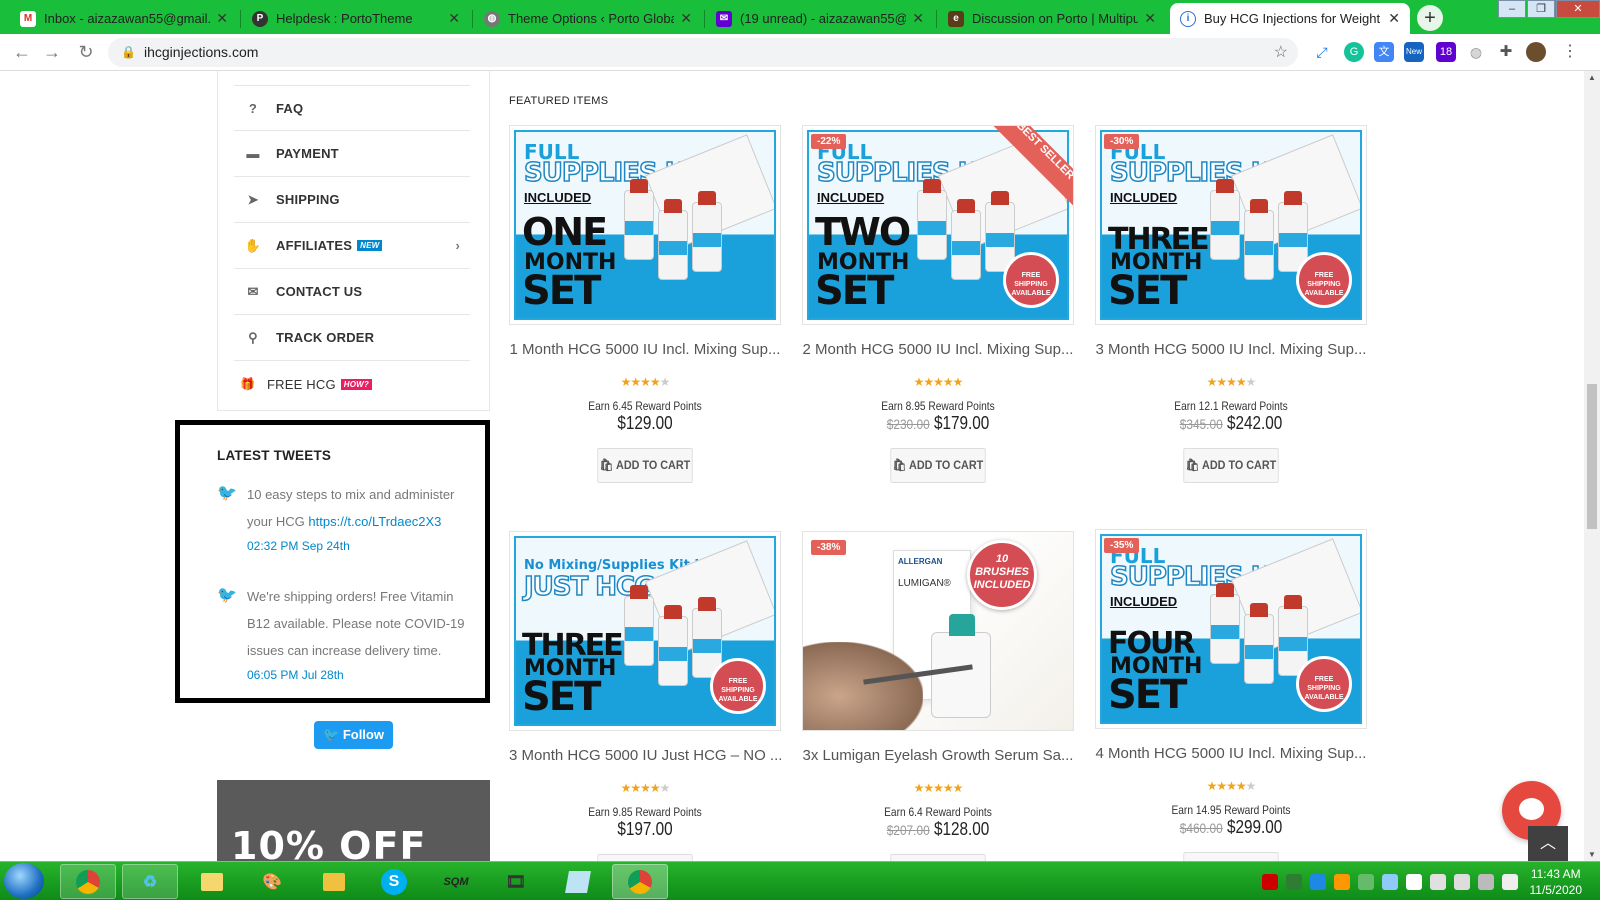  I want to click on expand-icon: ⤢, so click(1322, 52).